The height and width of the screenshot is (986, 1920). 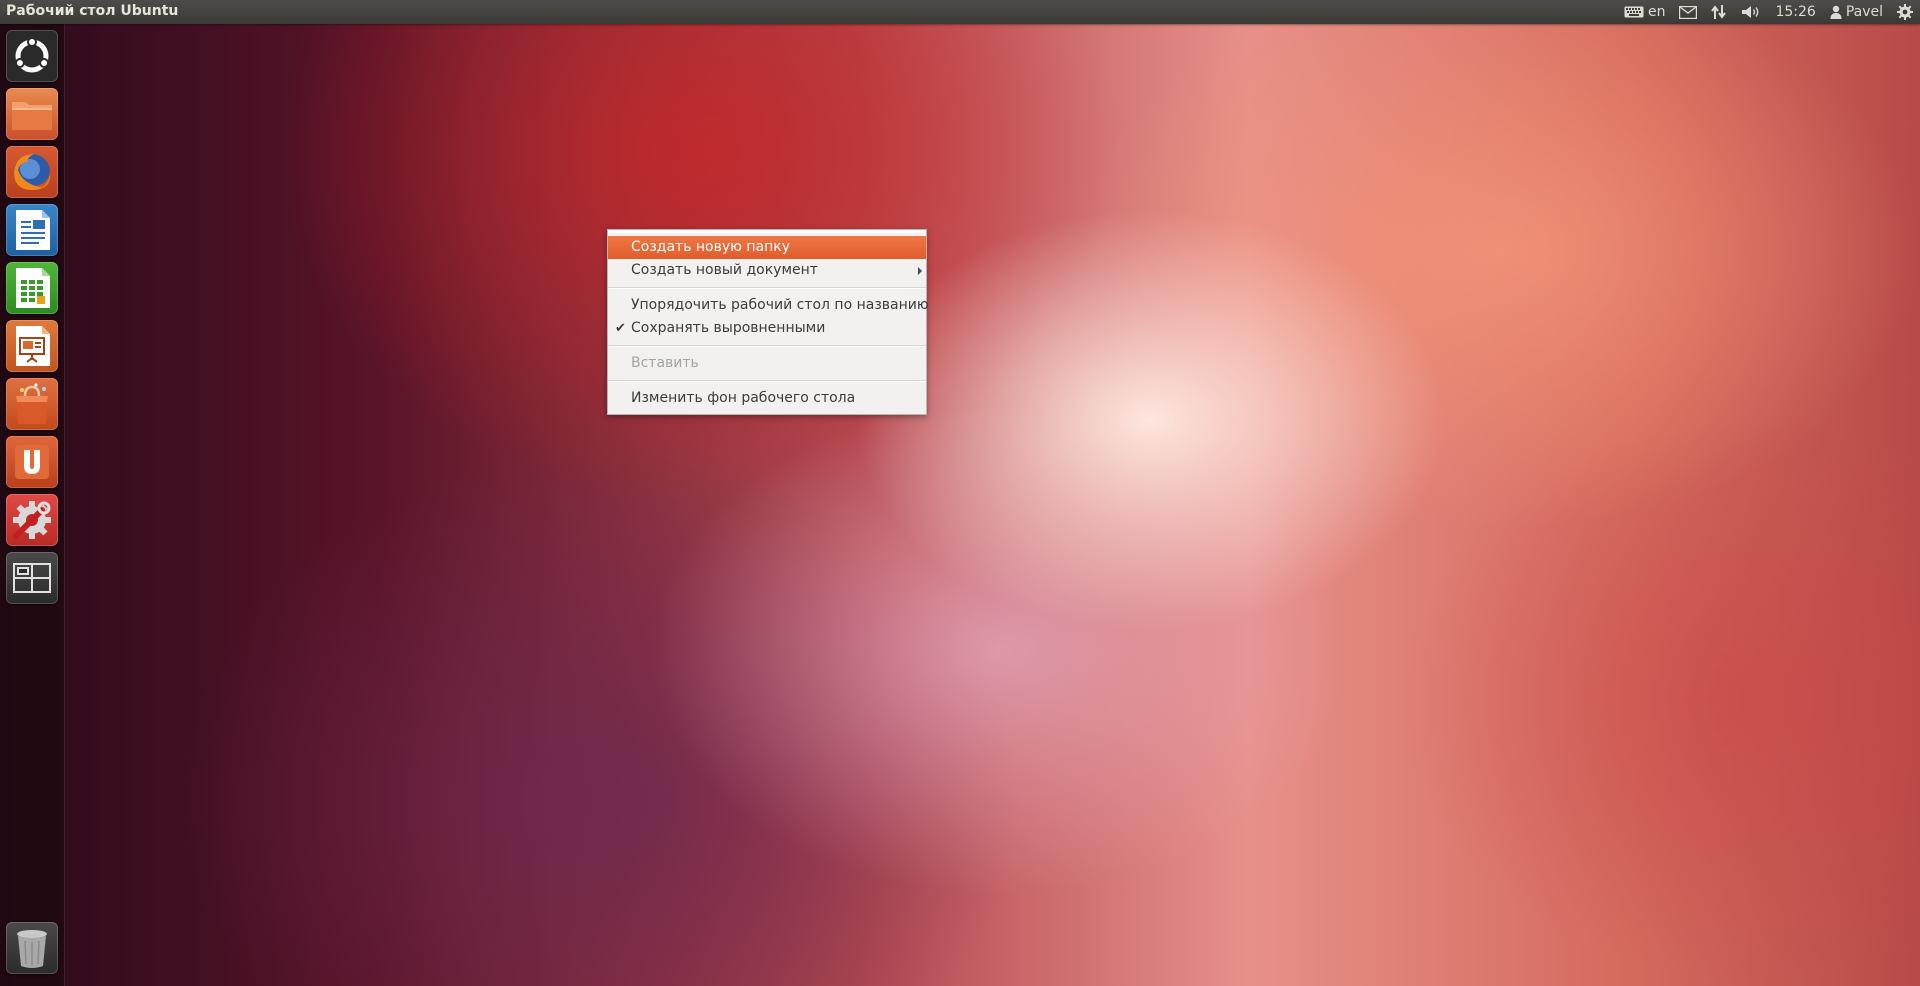 I want to click on keyboard-icon, so click(x=1634, y=12).